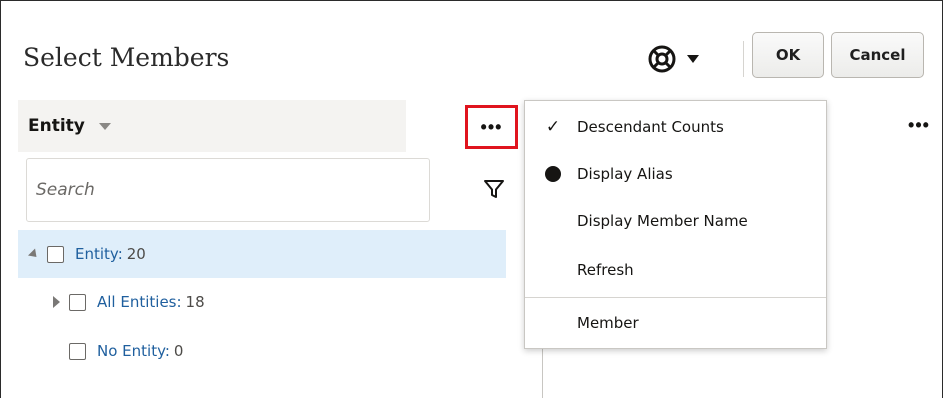  I want to click on menu-item-label: Descendant Counts, so click(650, 127).